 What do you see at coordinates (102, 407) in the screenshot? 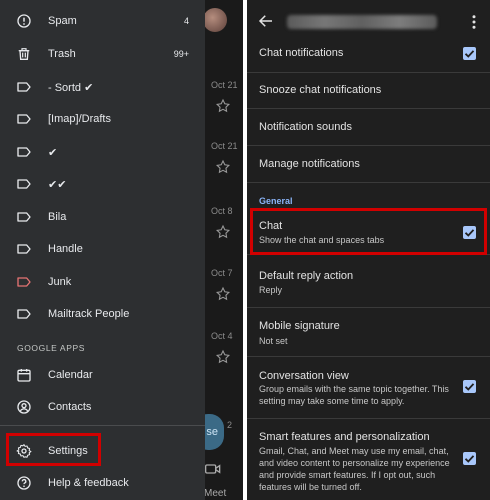
I see `drawer-item-contacts: Contacts` at bounding box center [102, 407].